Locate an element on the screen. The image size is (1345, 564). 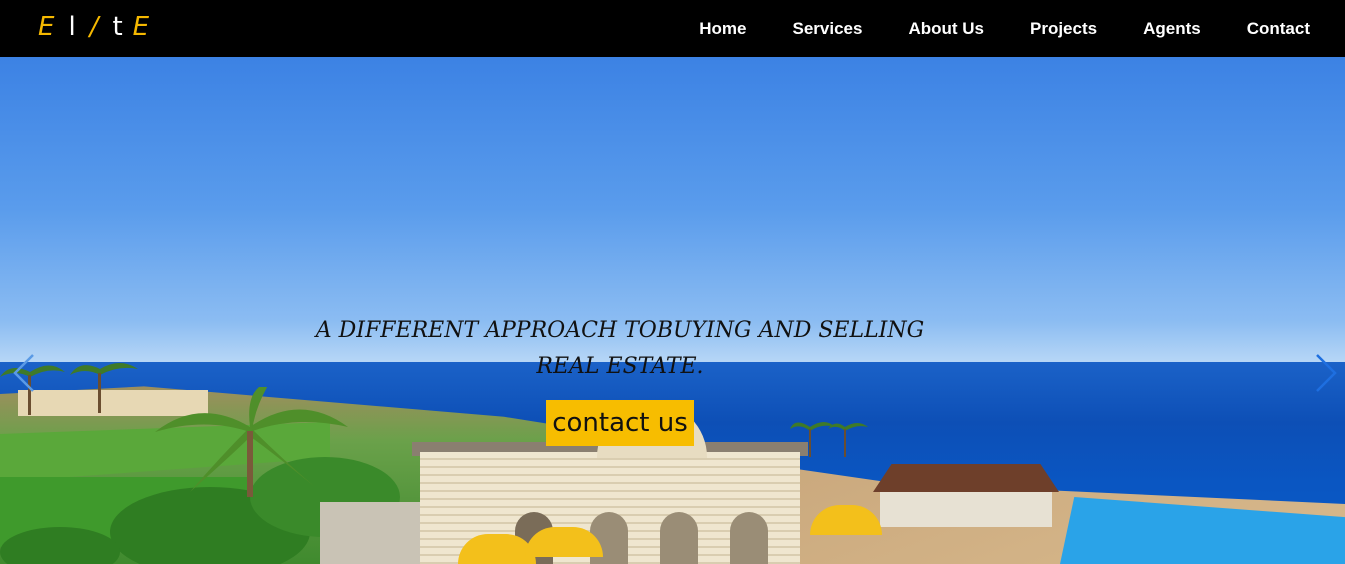
carousel-prev-button is located at coordinates (24, 373).